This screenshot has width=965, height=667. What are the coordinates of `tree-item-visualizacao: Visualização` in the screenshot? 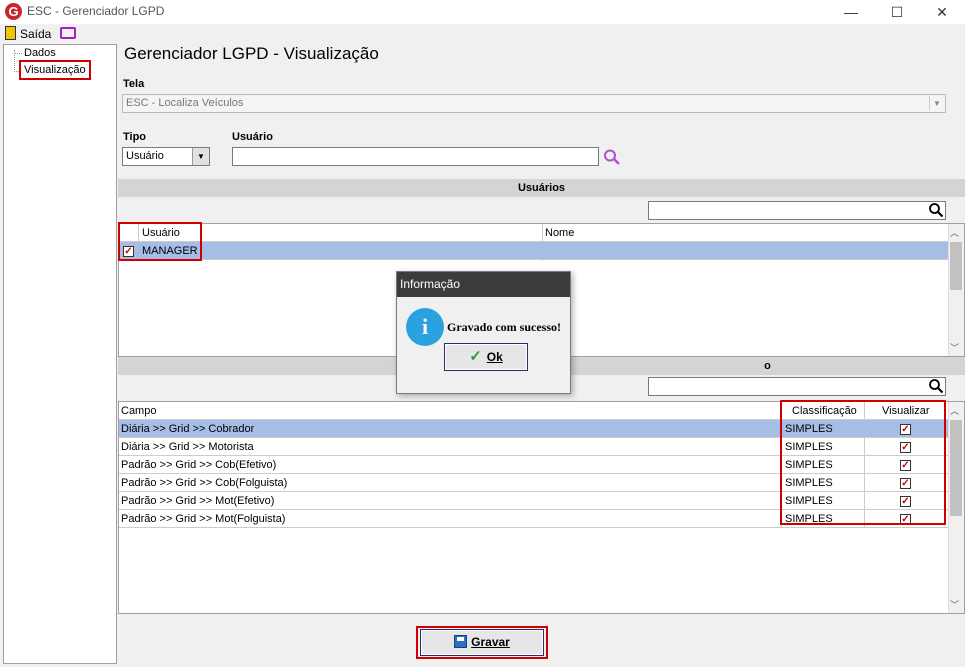 It's located at (55, 70).